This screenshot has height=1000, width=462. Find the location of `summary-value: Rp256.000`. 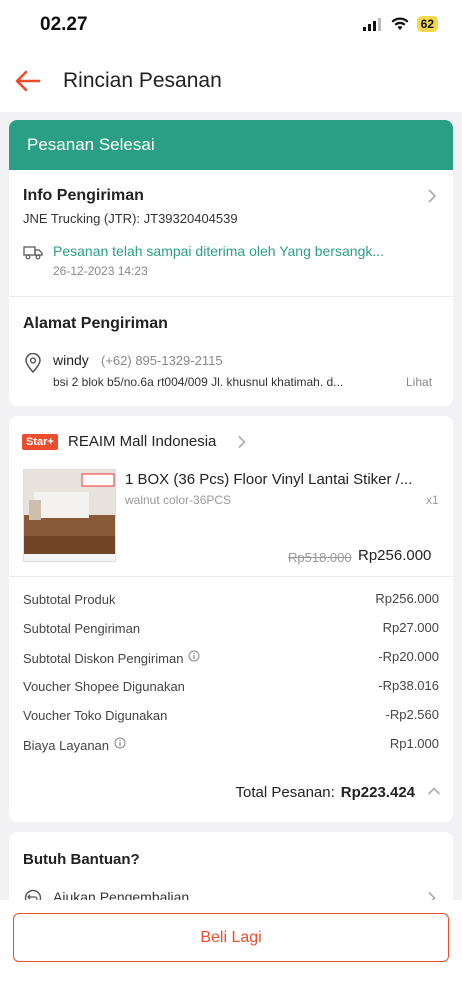

summary-value: Rp256.000 is located at coordinates (407, 598).